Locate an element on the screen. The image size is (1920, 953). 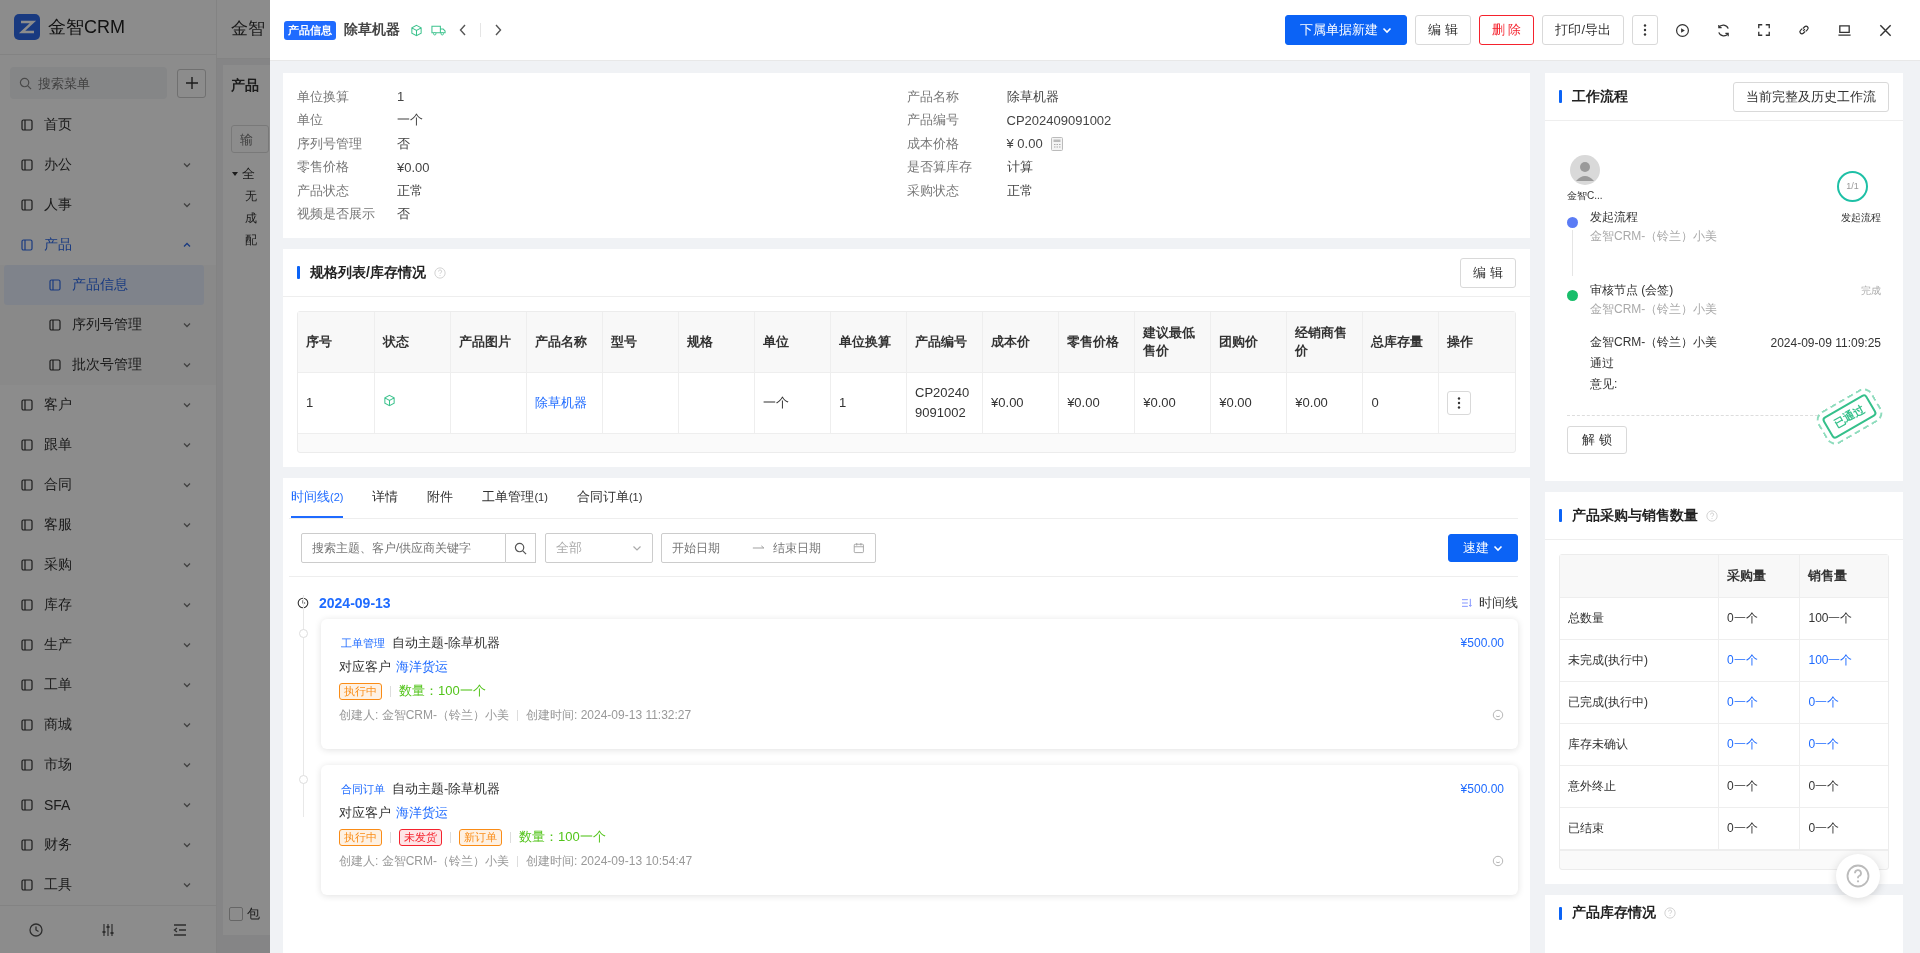
refresh-icon is located at coordinates (1723, 30).